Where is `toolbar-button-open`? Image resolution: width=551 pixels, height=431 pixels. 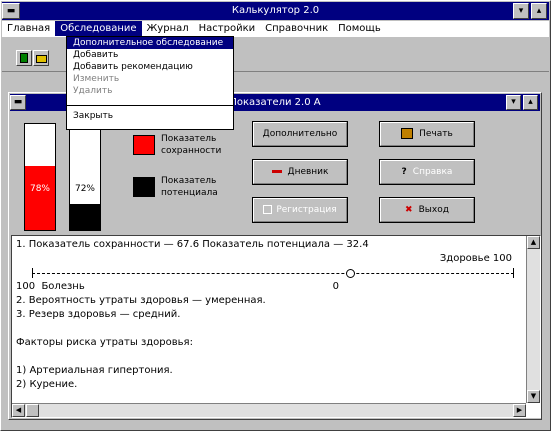 toolbar-button-open is located at coordinates (41, 58).